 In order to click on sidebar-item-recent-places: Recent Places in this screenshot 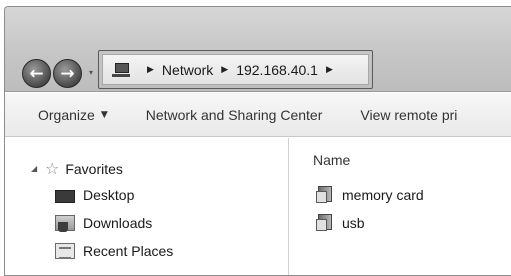, I will do `click(114, 251)`.